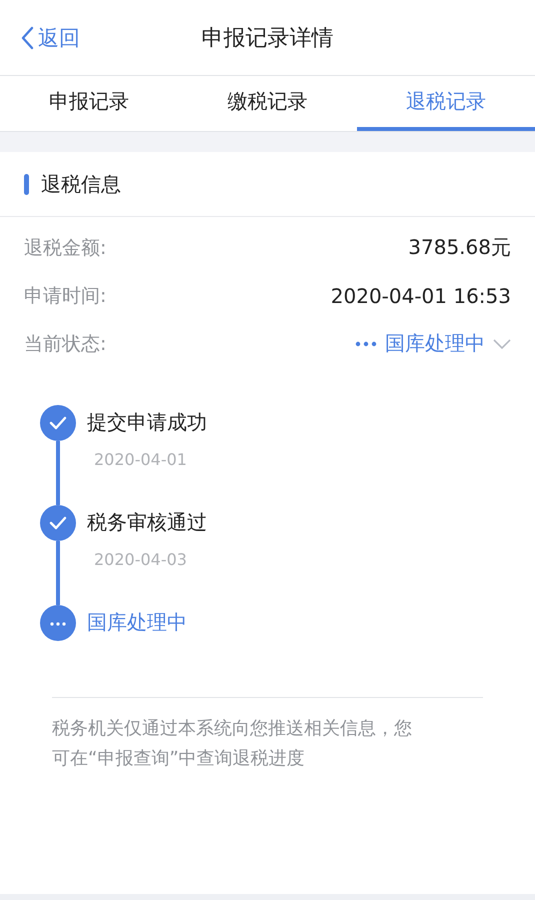  What do you see at coordinates (433, 343) in the screenshot?
I see `status-dropdown: 国库处理中` at bounding box center [433, 343].